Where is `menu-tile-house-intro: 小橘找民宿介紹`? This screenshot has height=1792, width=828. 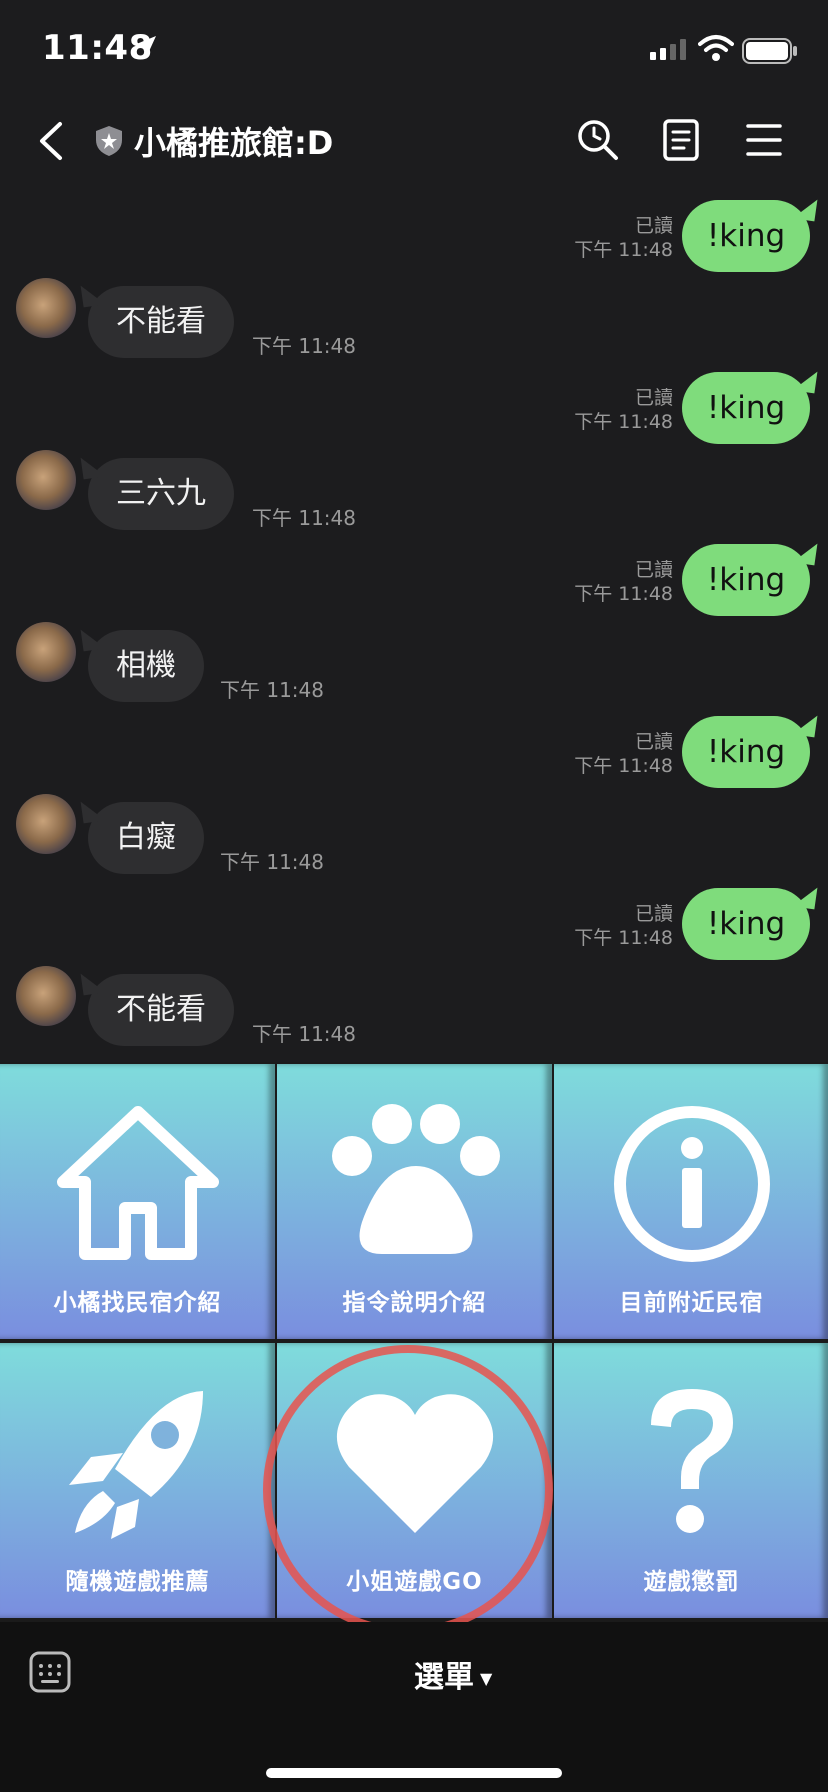 menu-tile-house-intro: 小橘找民宿介紹 is located at coordinates (137, 1201).